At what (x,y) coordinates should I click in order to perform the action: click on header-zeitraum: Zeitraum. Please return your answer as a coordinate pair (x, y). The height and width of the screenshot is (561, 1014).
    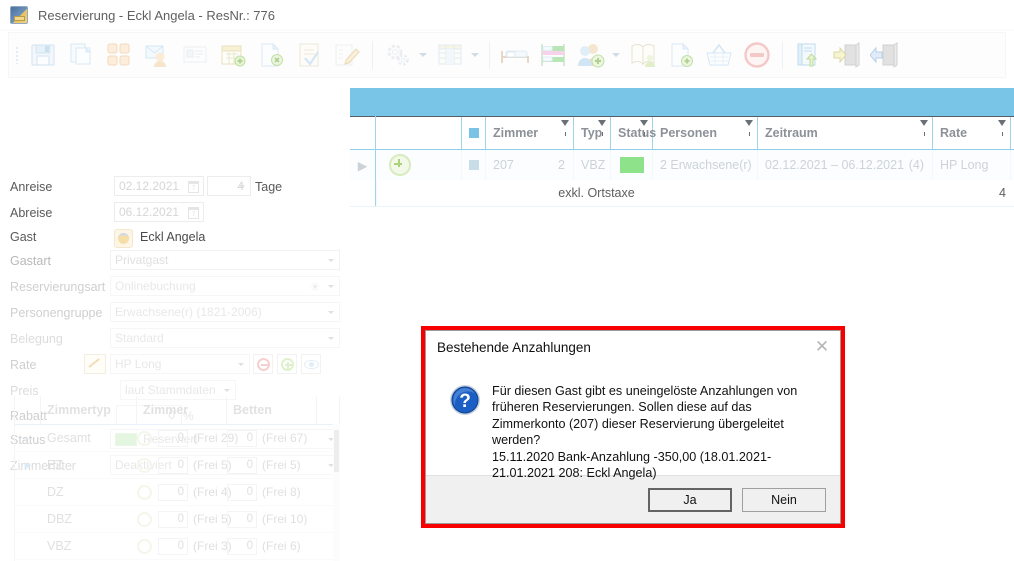
    Looking at the image, I should click on (845, 133).